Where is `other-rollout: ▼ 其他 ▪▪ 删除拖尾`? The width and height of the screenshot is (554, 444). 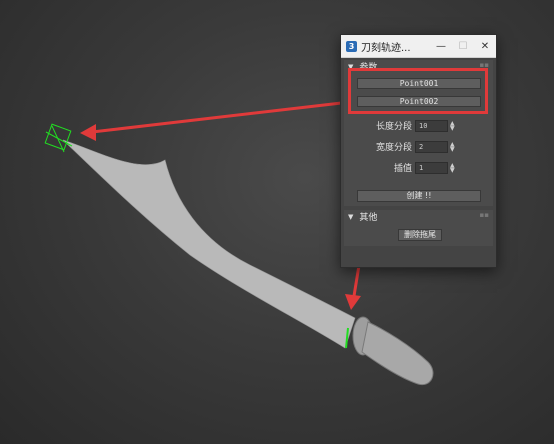 other-rollout: ▼ 其他 ▪▪ 删除拖尾 is located at coordinates (418, 228).